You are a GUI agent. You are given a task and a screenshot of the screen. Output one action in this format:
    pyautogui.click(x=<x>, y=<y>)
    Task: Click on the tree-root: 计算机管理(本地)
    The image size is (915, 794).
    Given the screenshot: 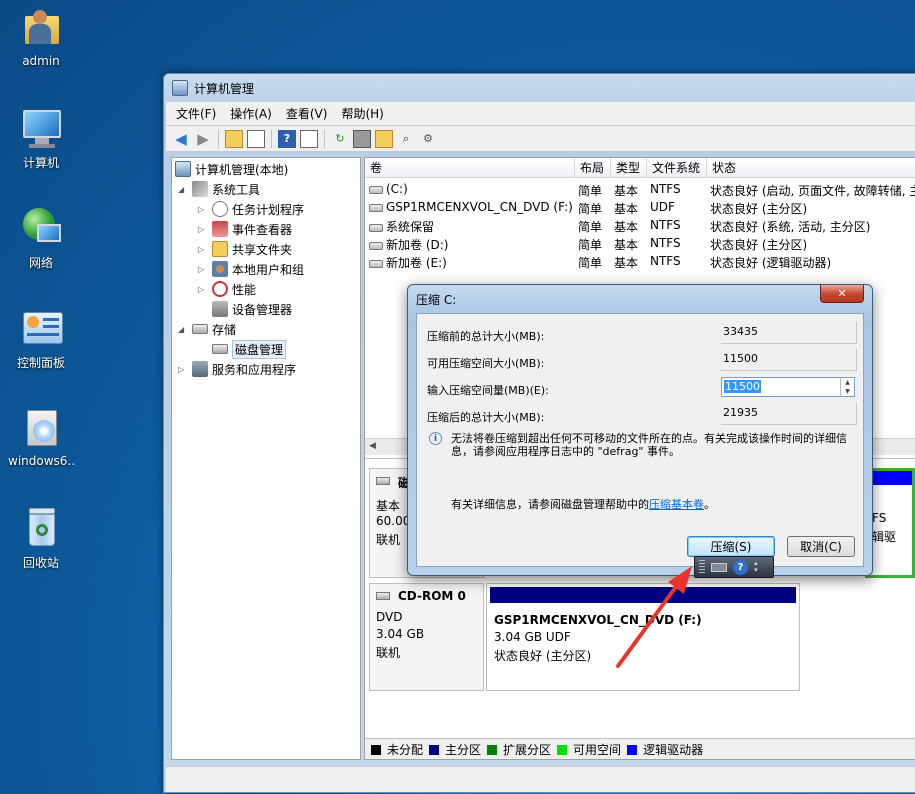 What is the action you would take?
    pyautogui.click(x=231, y=169)
    